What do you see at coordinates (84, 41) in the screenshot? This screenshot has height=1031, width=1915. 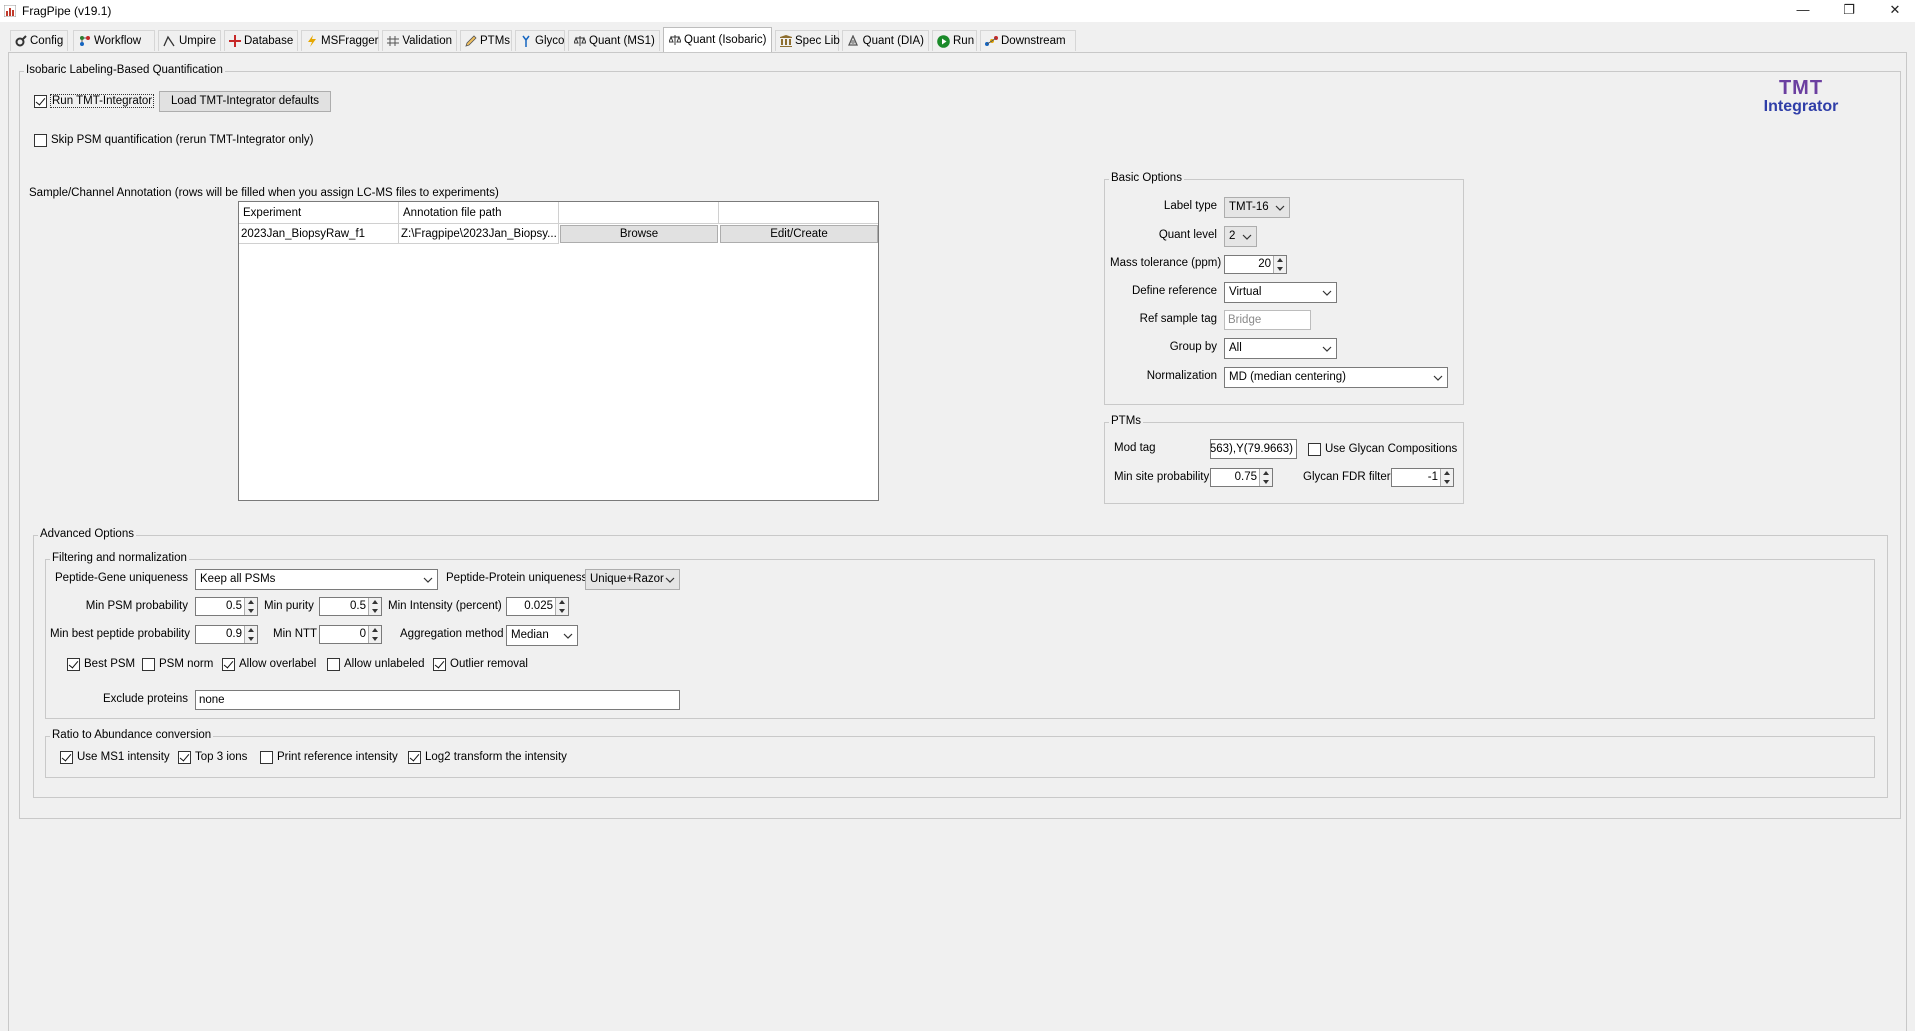 I see `workflow-icon` at bounding box center [84, 41].